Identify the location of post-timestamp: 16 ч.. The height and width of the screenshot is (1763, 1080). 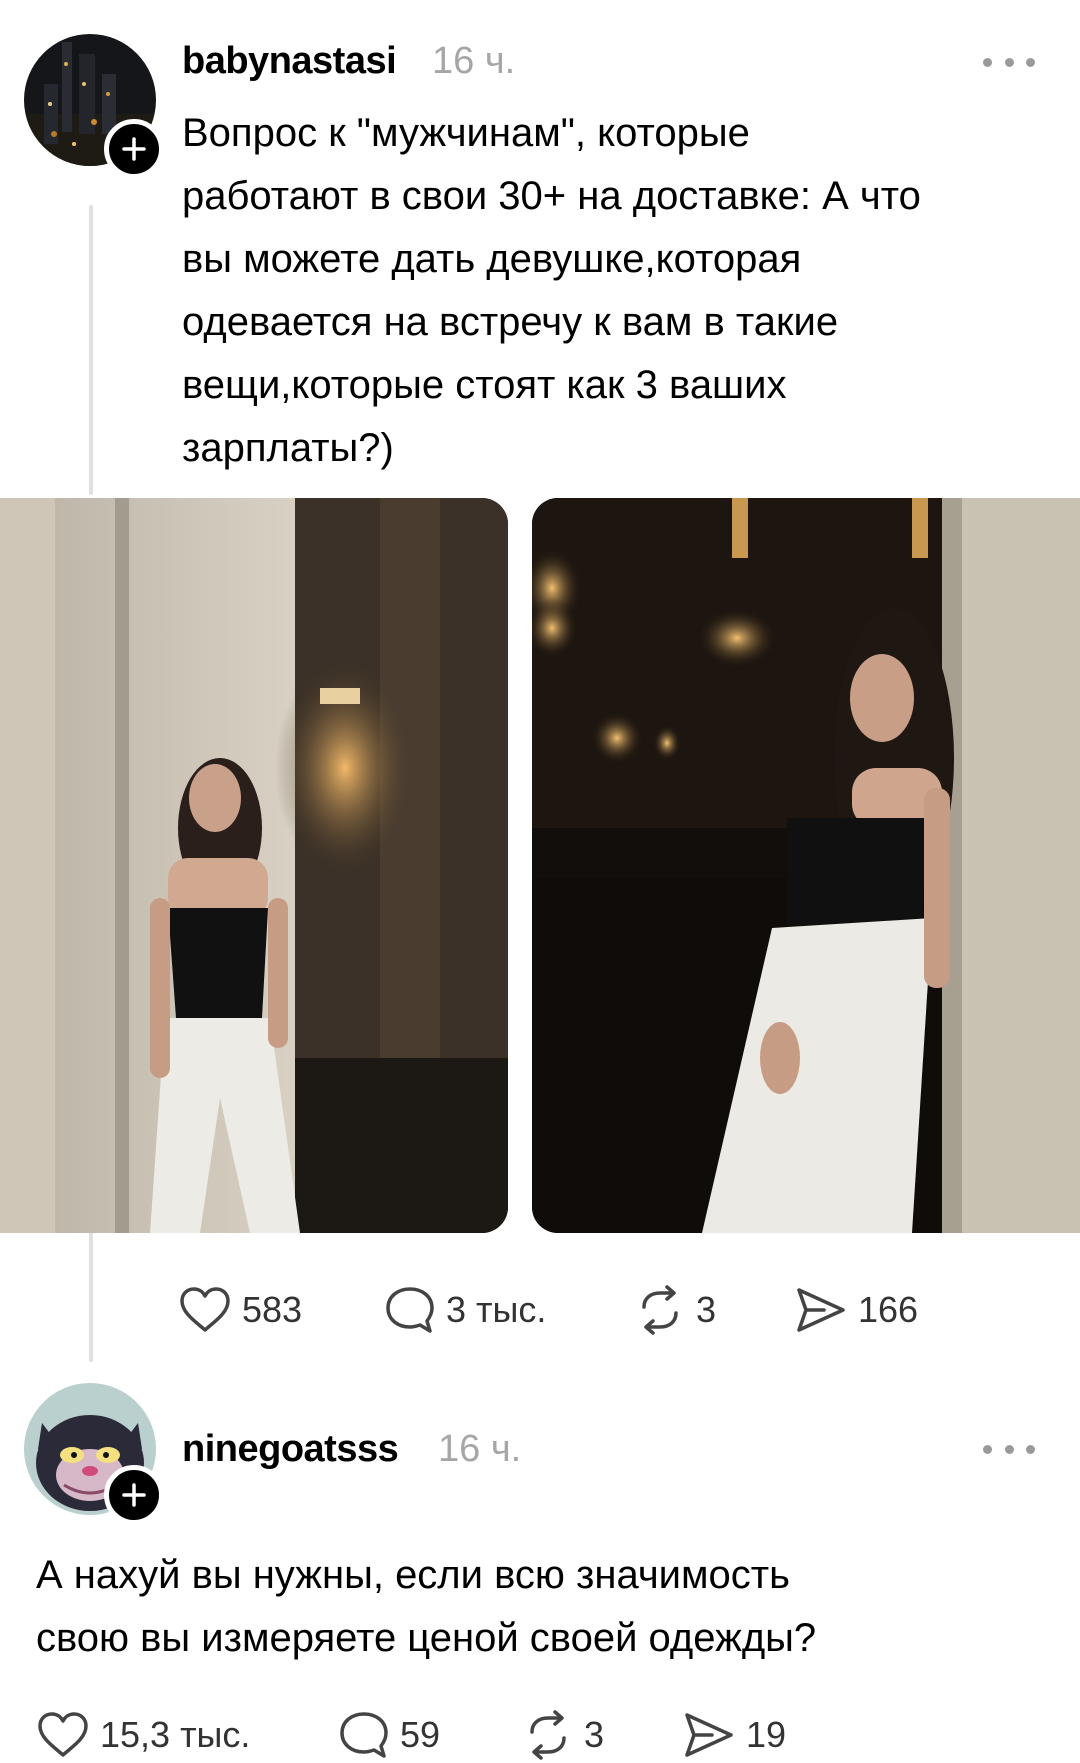
(474, 61).